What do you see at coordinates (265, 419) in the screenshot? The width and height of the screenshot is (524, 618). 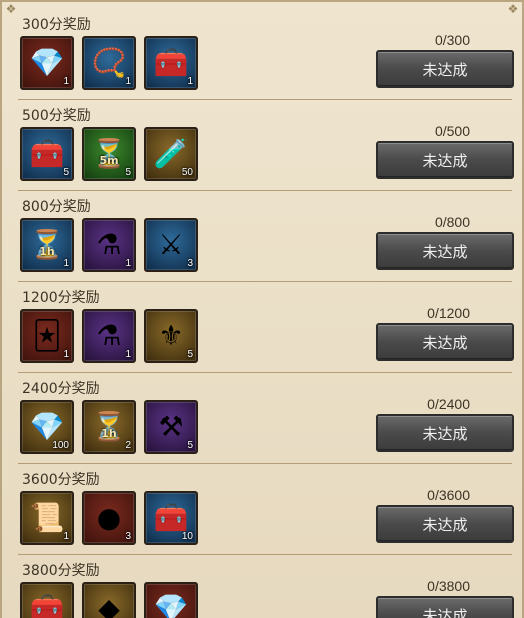 I see `reward-row: 2400分奖励 💎 100 ⏳ 1h 2 ⚒ 5 0/2400 未达成` at bounding box center [265, 419].